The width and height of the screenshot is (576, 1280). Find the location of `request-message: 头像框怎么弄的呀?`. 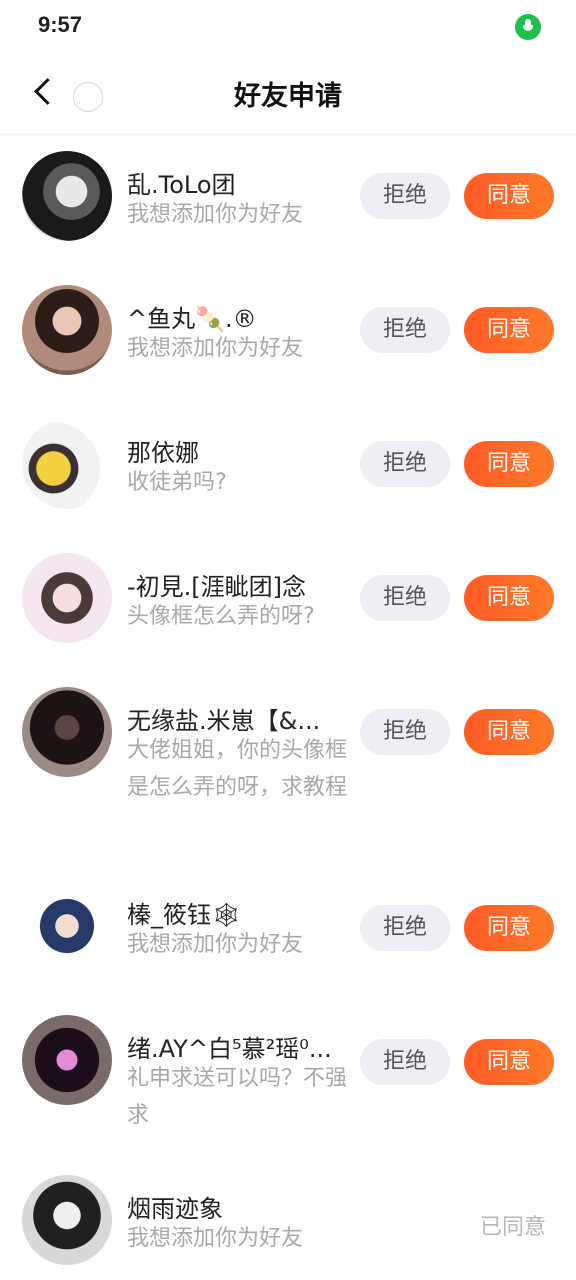

request-message: 头像框怎么弄的呀? is located at coordinates (221, 616).